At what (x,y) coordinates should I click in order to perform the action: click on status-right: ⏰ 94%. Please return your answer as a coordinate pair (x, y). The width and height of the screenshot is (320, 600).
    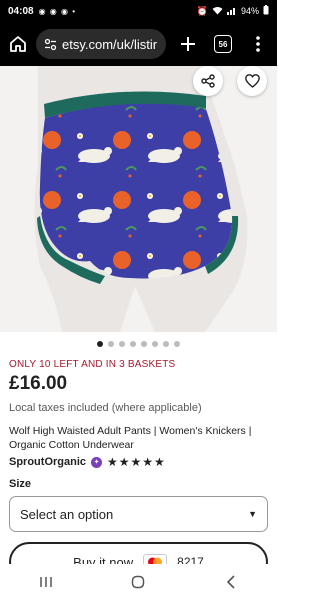
    Looking at the image, I should click on (233, 11).